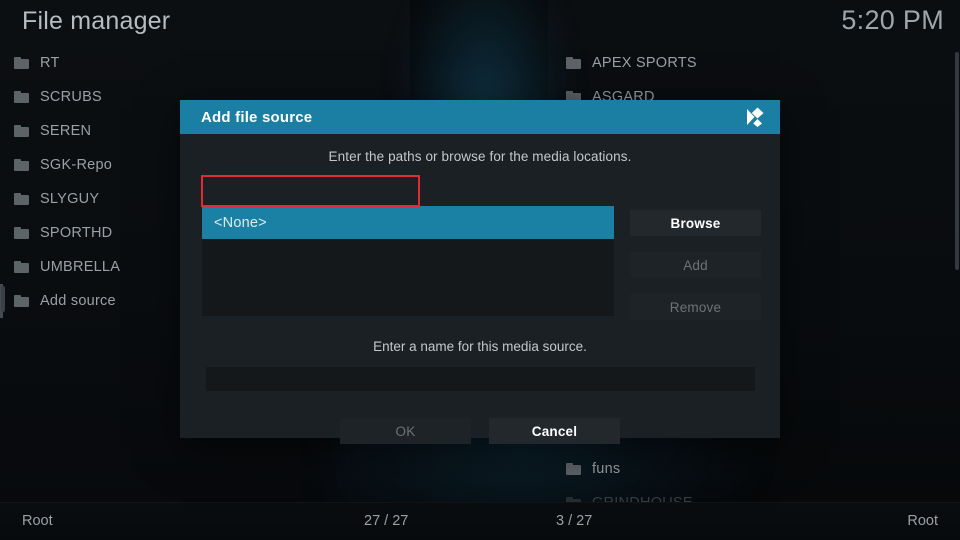 The height and width of the screenshot is (540, 960). Describe the element at coordinates (695, 307) in the screenshot. I see `remove-button: Remove` at that location.